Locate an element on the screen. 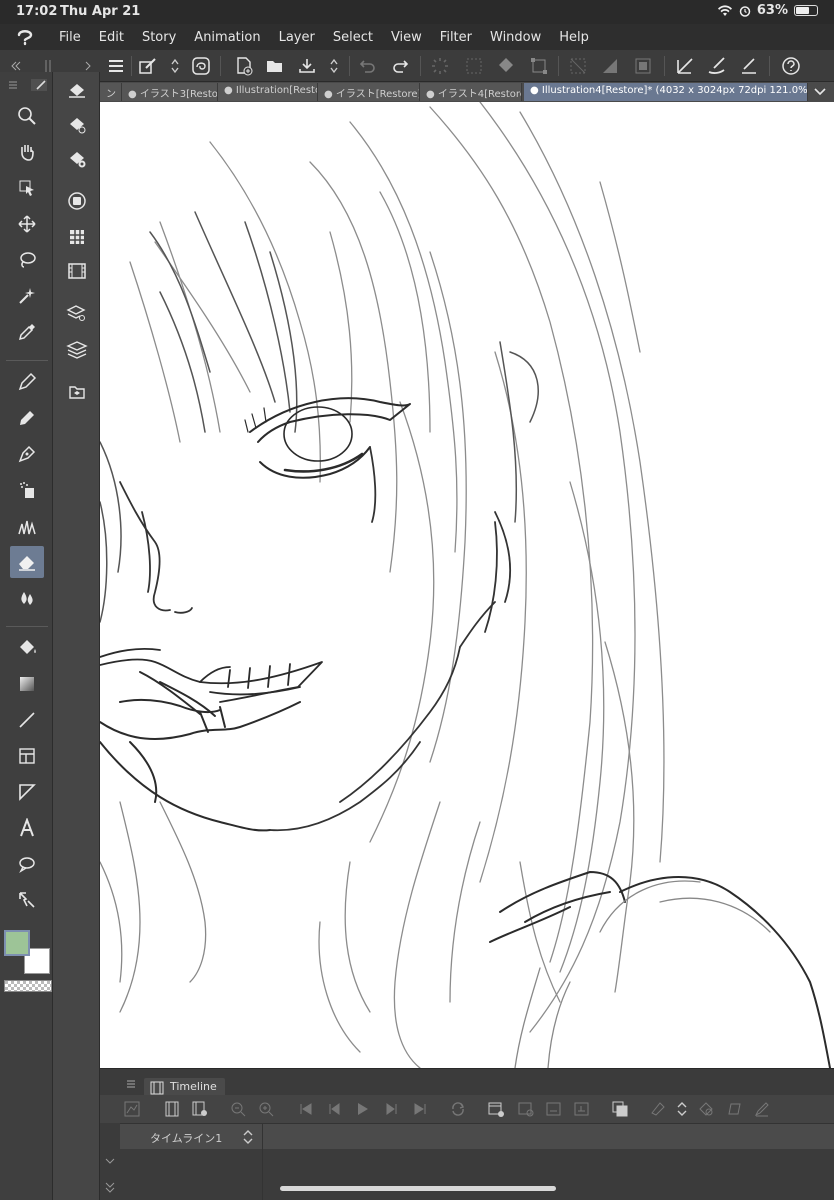 The width and height of the screenshot is (834, 1200). selection-hide-icon is located at coordinates (578, 66).